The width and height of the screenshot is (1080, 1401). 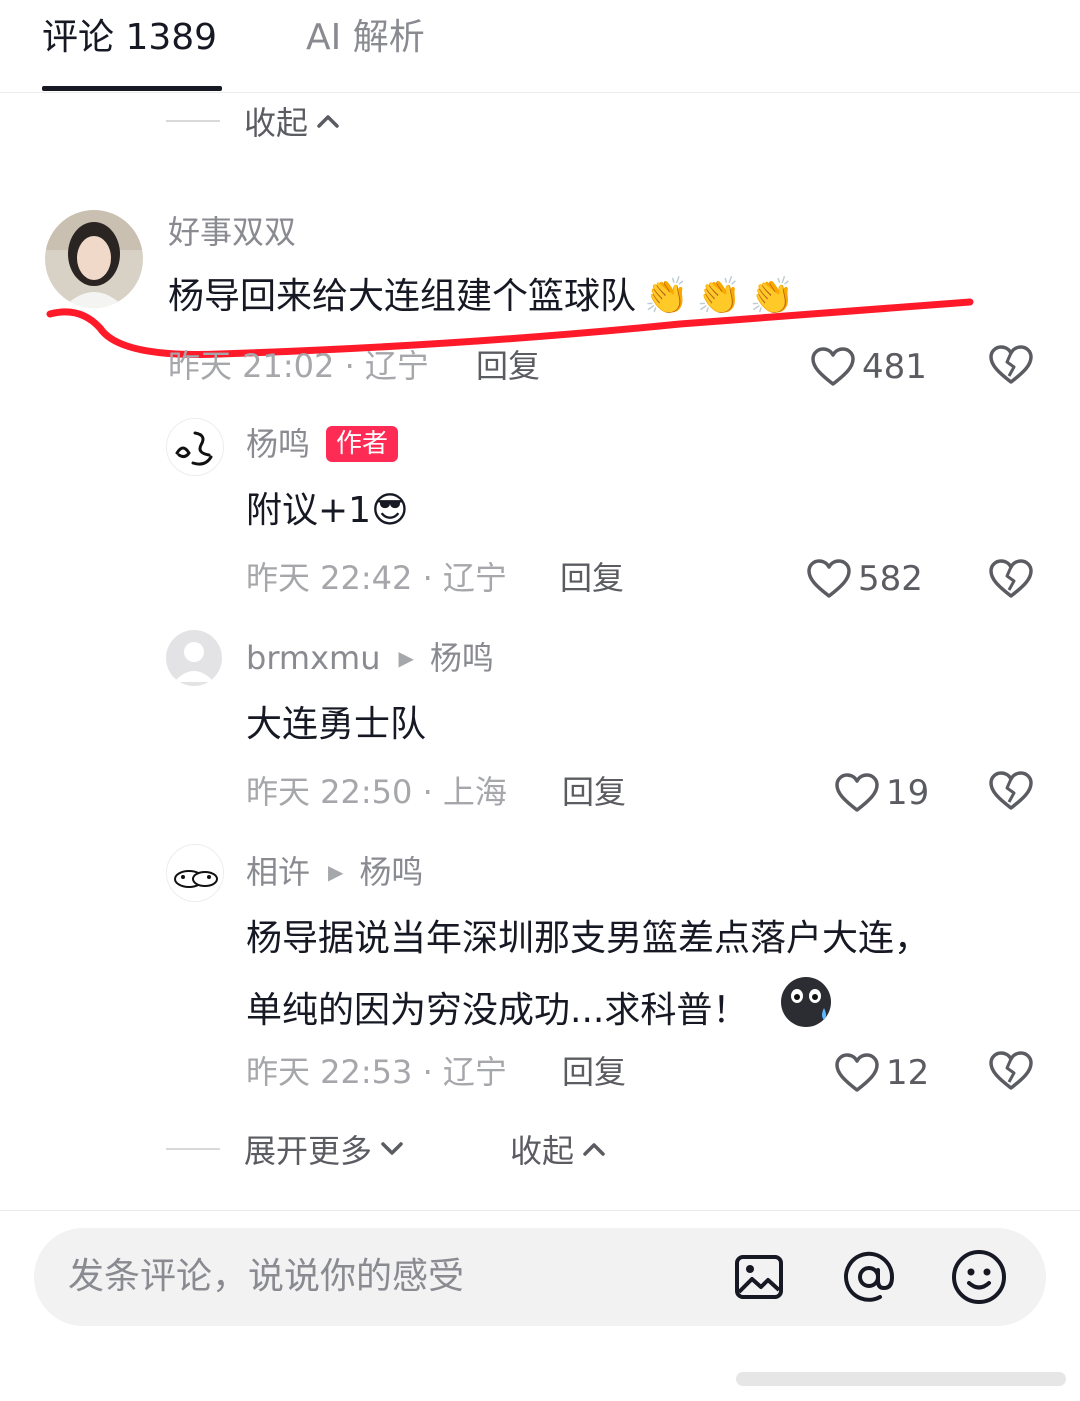 What do you see at coordinates (129, 38) in the screenshot?
I see `tab-comments: 评论 1389` at bounding box center [129, 38].